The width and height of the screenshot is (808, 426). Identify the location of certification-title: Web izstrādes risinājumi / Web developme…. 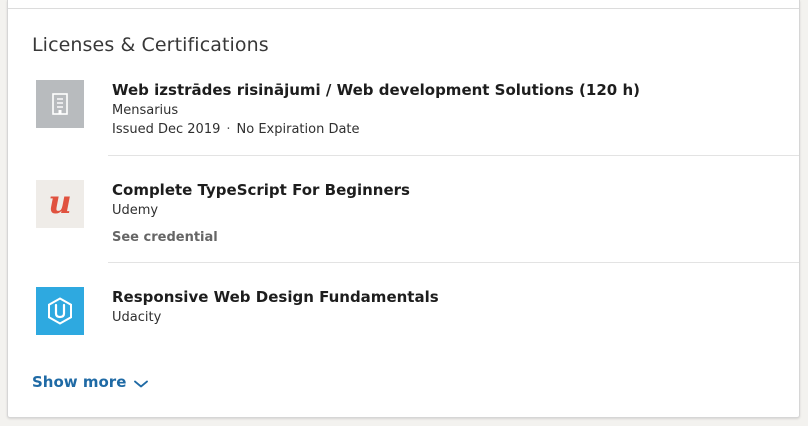
(457, 90).